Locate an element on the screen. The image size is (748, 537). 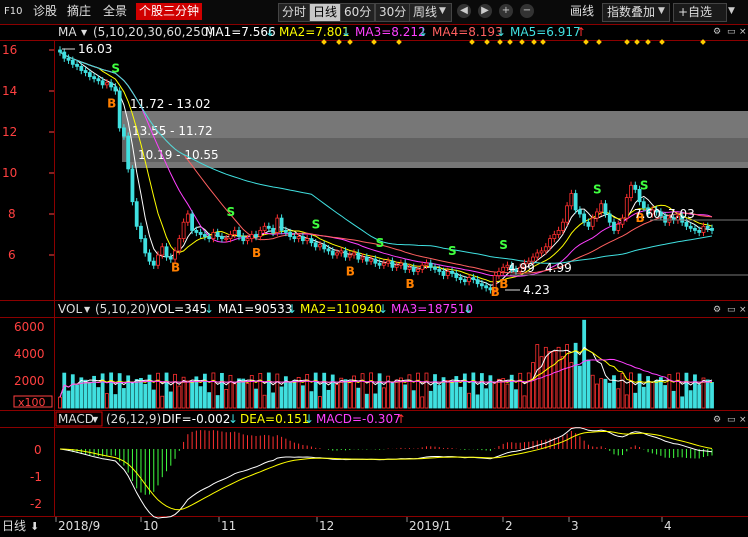
buy-signal: B is located at coordinates (503, 284).